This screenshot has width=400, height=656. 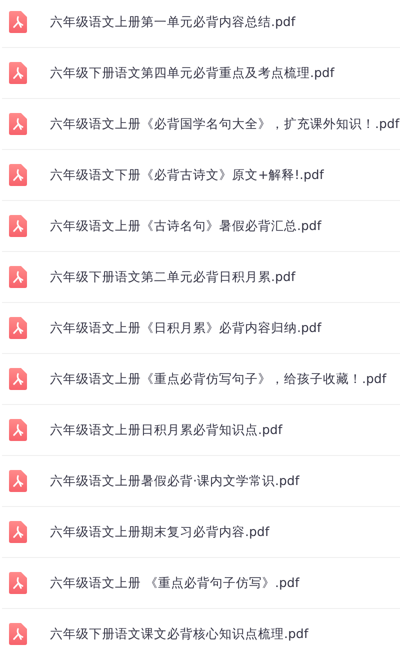 I want to click on file-link: 六年级语文上册《必背国学名句大全》，扩充课外知识！.pdf, so click(x=225, y=124).